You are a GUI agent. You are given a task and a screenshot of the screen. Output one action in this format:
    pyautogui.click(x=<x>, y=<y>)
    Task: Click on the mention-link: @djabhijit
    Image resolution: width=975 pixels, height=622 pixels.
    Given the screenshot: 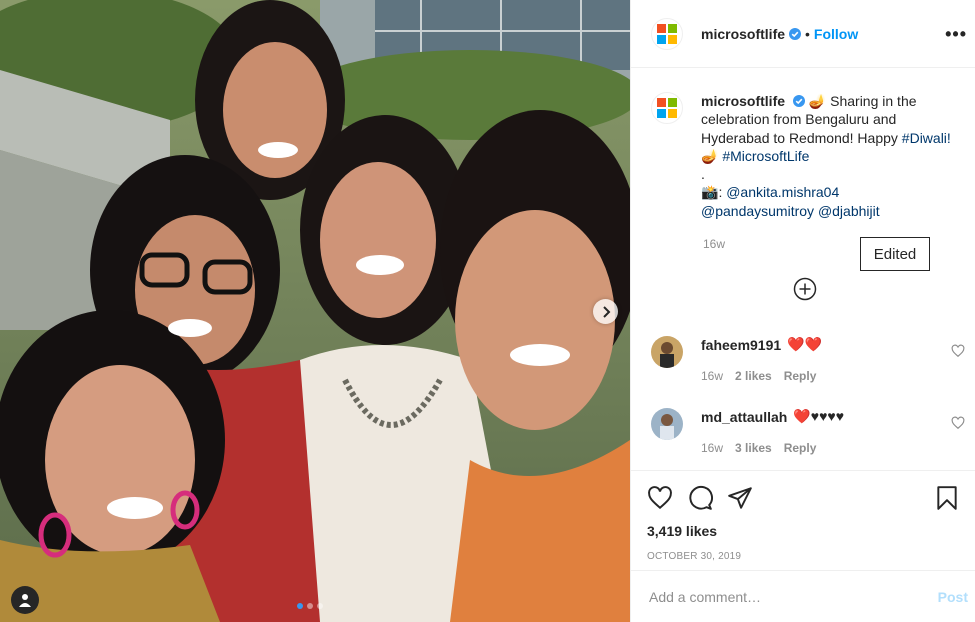 What is the action you would take?
    pyautogui.click(x=849, y=211)
    